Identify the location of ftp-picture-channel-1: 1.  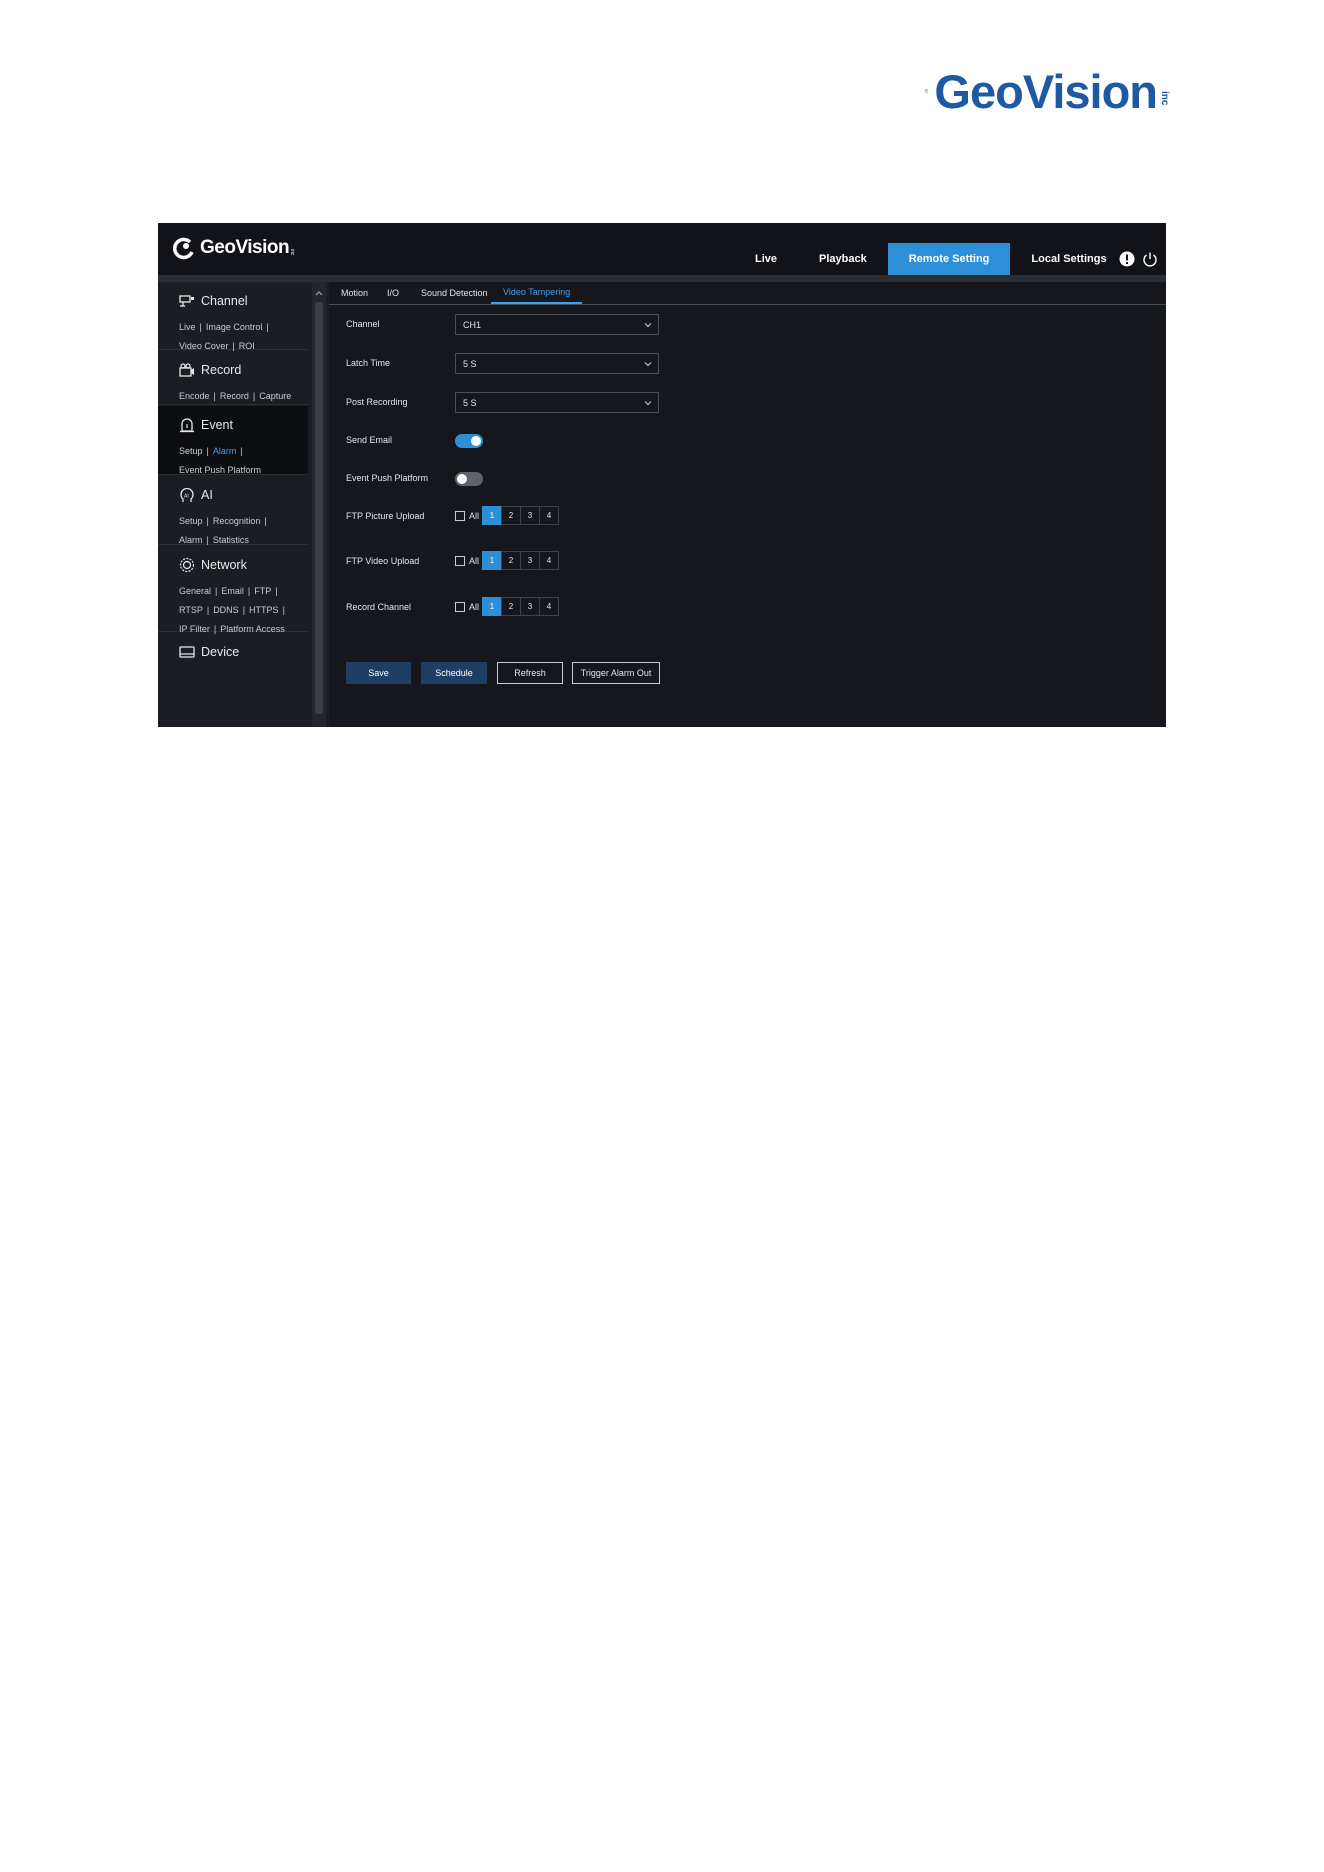
(492, 515).